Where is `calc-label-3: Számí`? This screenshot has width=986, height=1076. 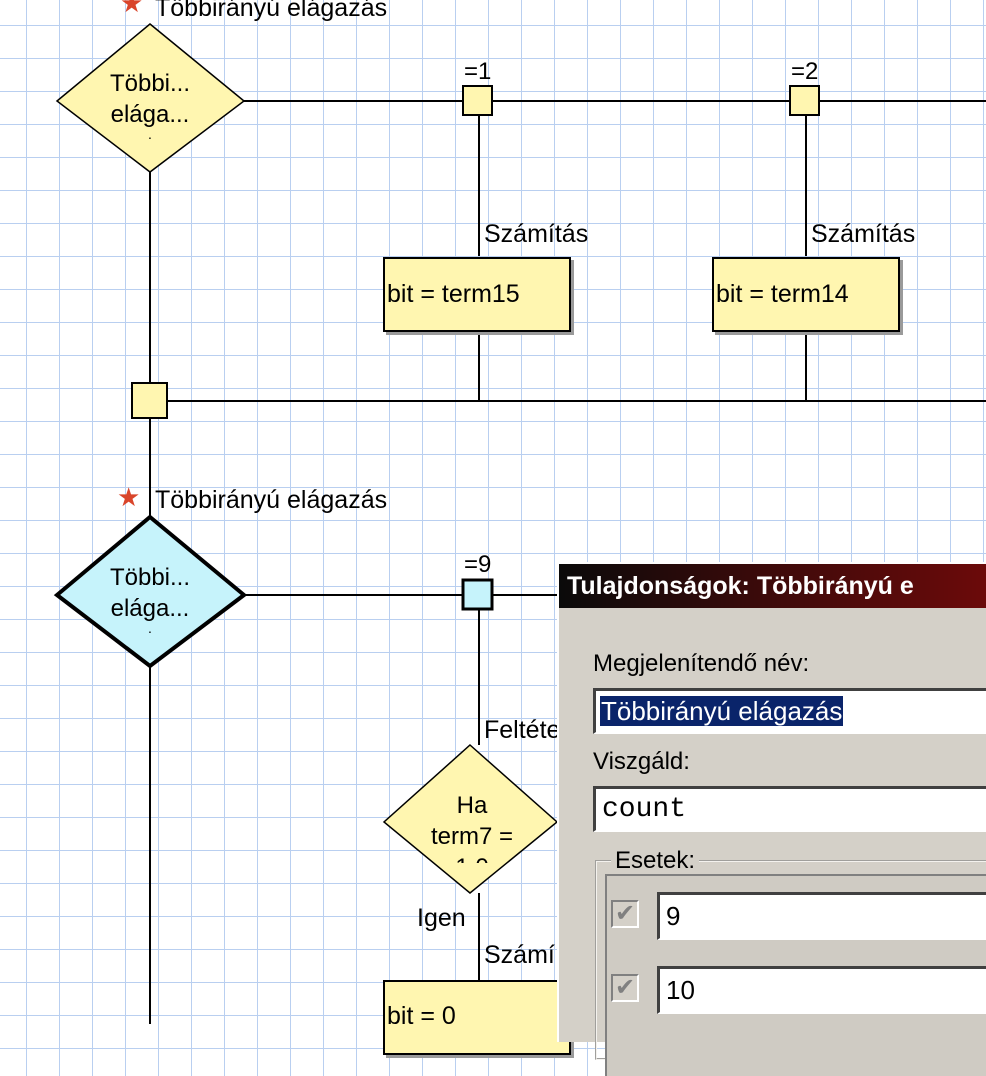
calc-label-3: Számí is located at coordinates (519, 955).